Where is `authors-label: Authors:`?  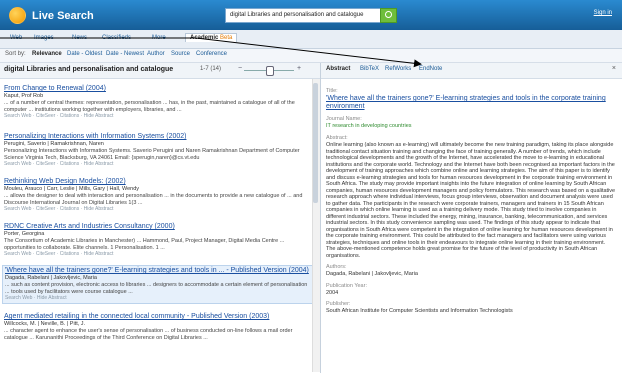 authors-label: Authors: is located at coordinates (336, 267).